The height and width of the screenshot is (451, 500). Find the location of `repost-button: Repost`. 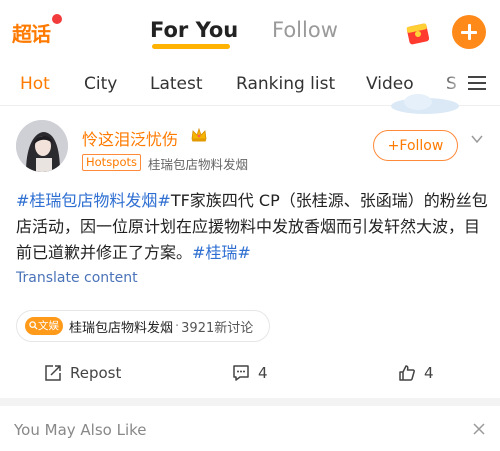

repost-button: Repost is located at coordinates (82, 373).